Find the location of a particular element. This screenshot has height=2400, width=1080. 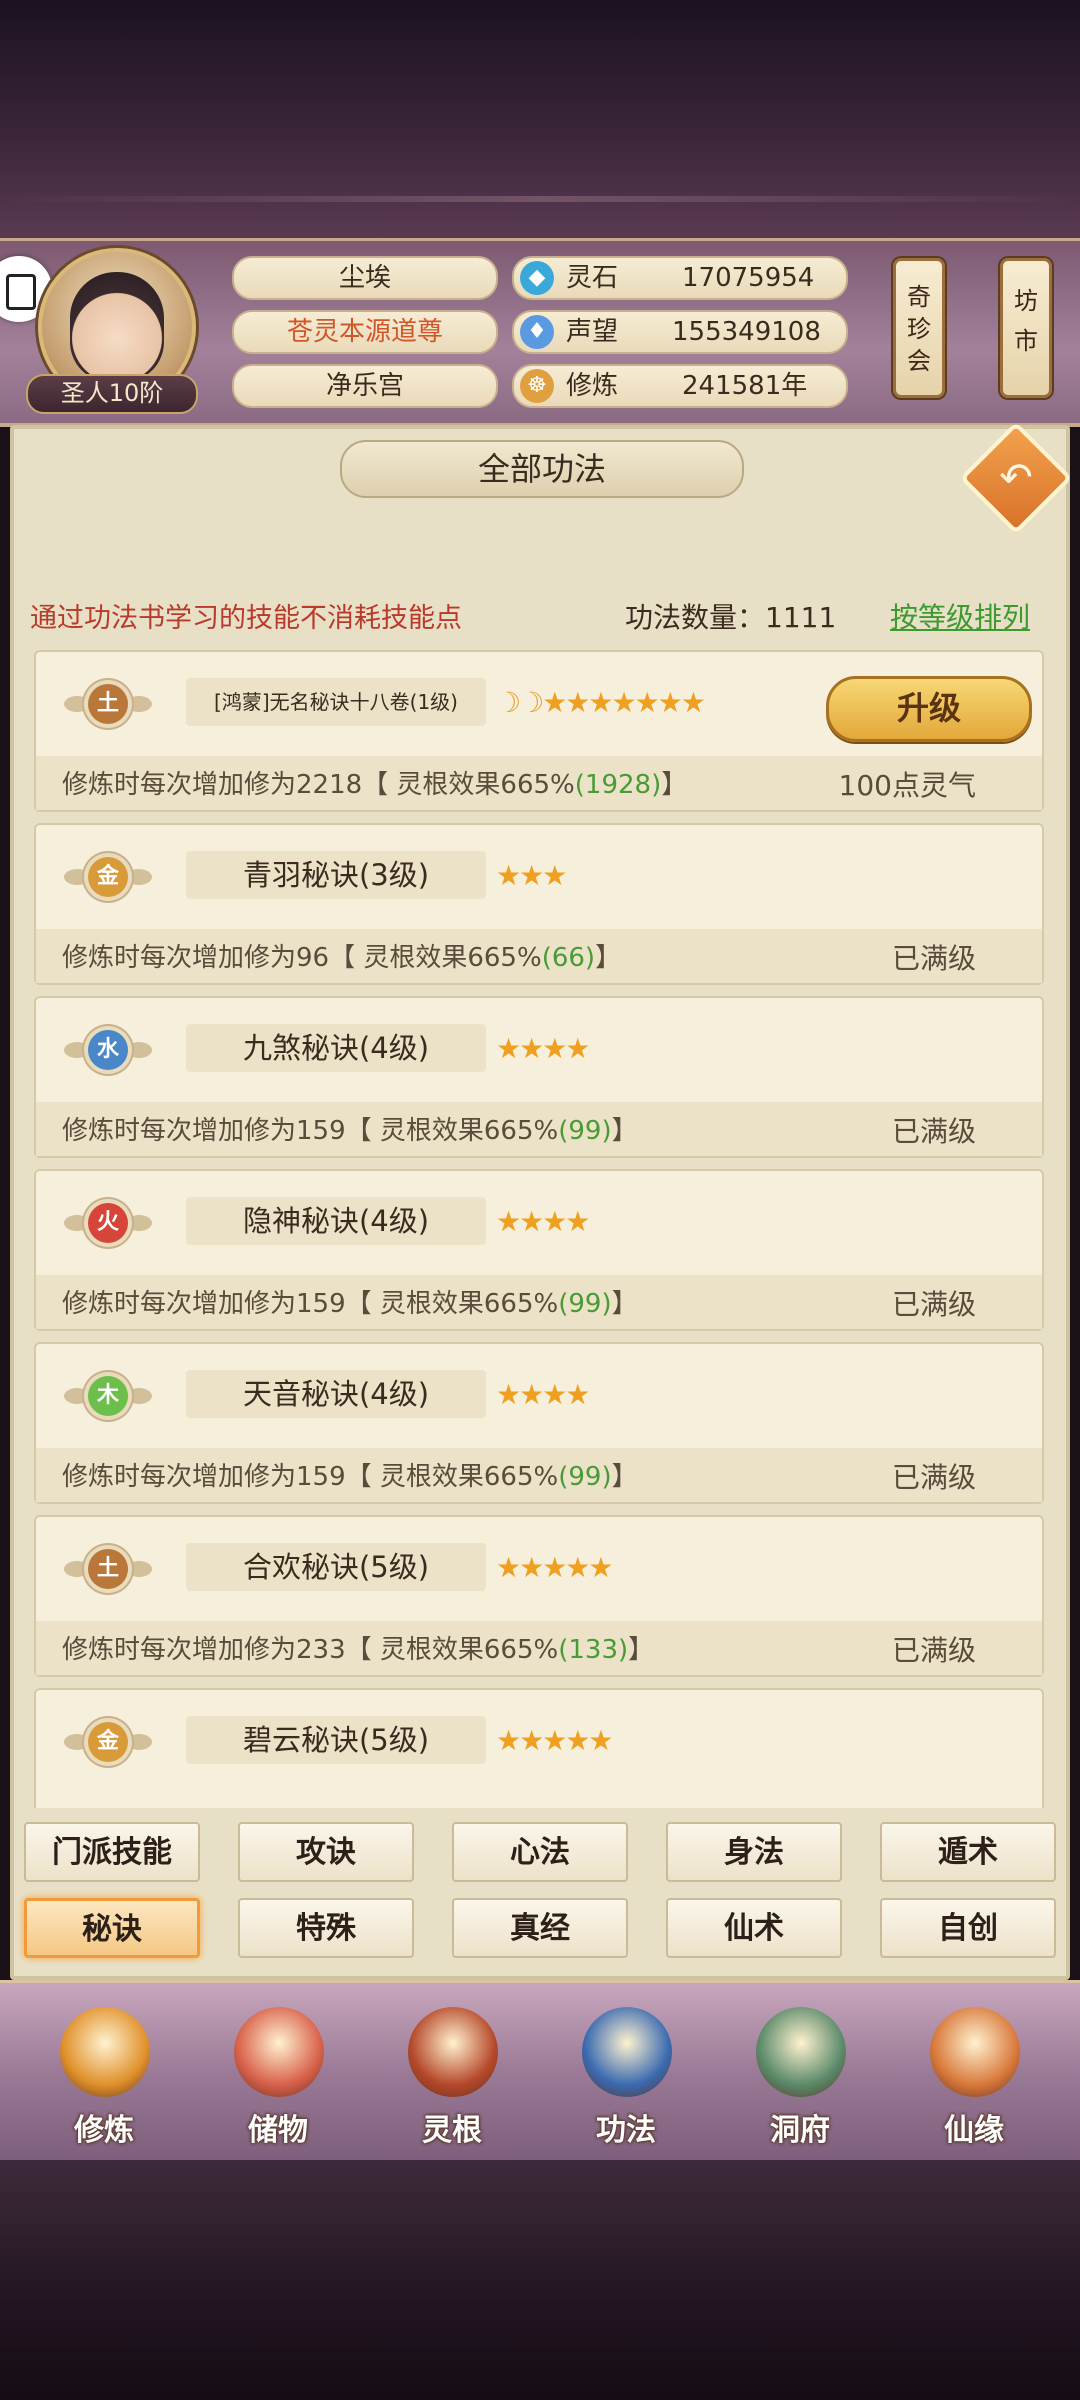

skill-stars: ★★★ is located at coordinates (531, 875).